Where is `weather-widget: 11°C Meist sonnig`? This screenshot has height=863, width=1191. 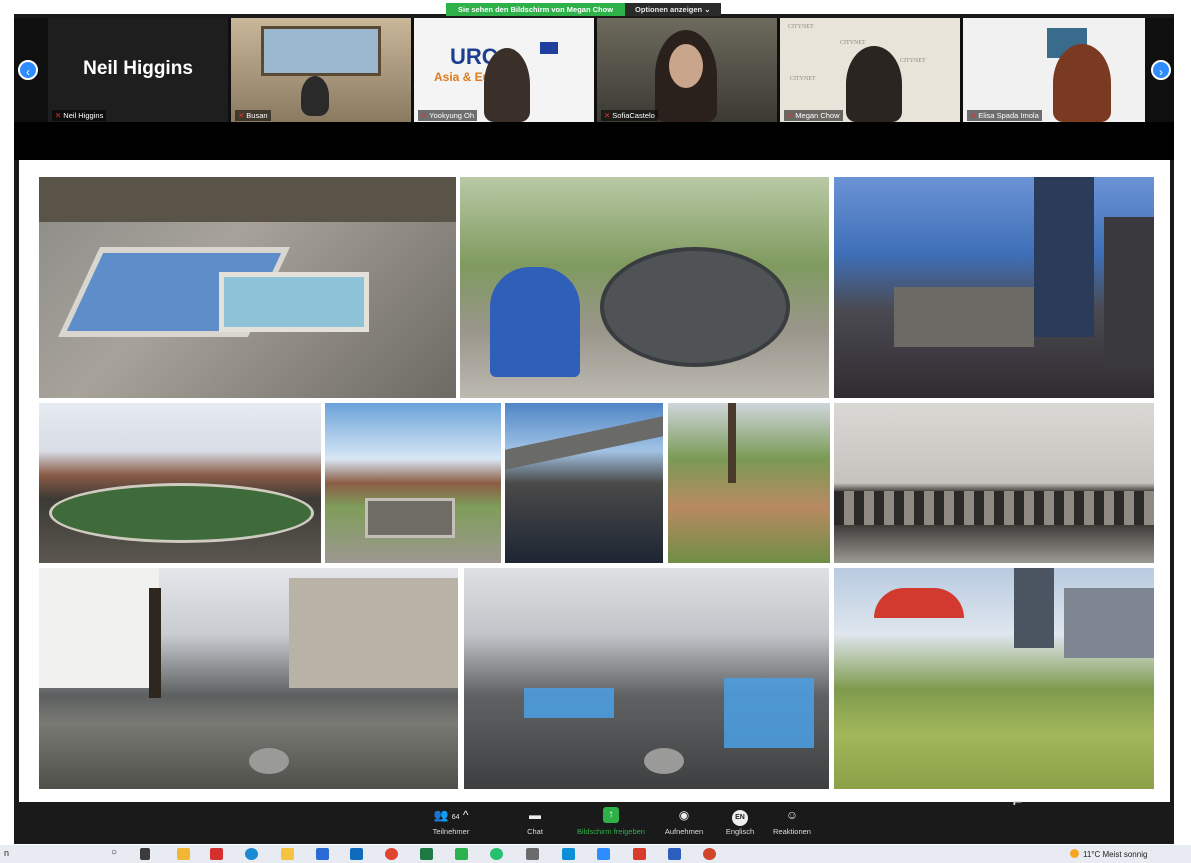 weather-widget: 11°C Meist sonnig is located at coordinates (1108, 854).